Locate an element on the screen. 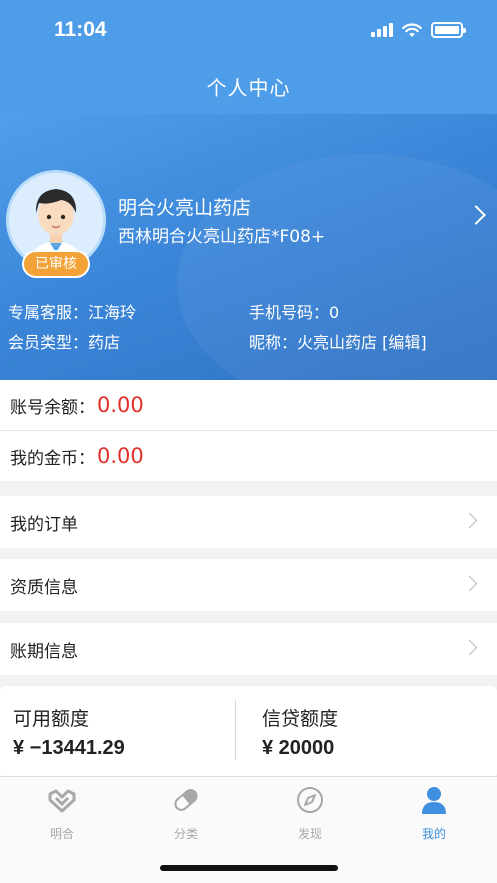  nickname-value: 火亮山药店 is located at coordinates (337, 342).